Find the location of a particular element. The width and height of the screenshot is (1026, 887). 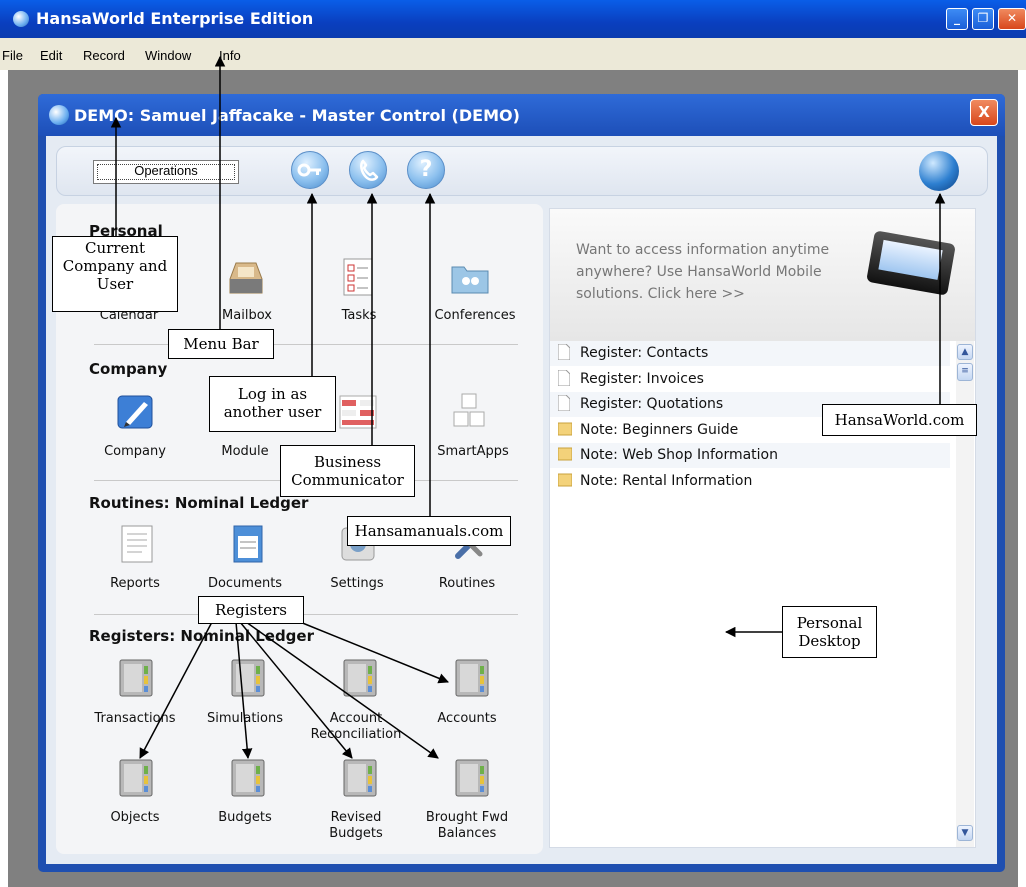

callout-current-company: Current Company and User is located at coordinates (115, 274).